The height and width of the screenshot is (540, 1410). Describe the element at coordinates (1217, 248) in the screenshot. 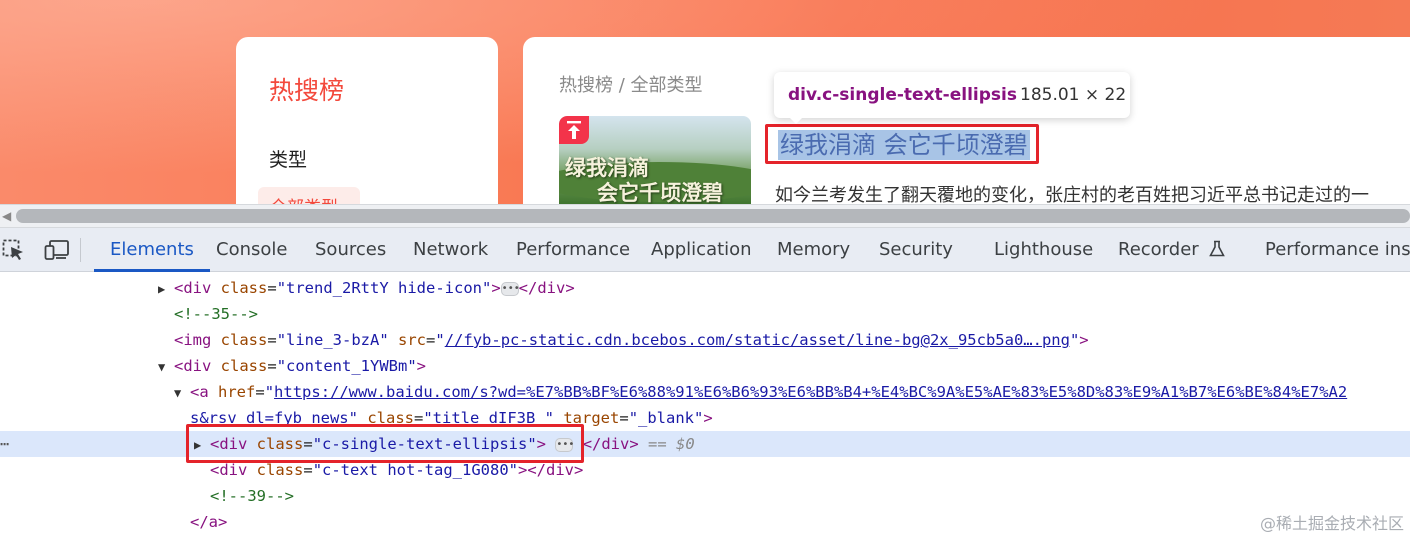

I see `flask-icon` at that location.